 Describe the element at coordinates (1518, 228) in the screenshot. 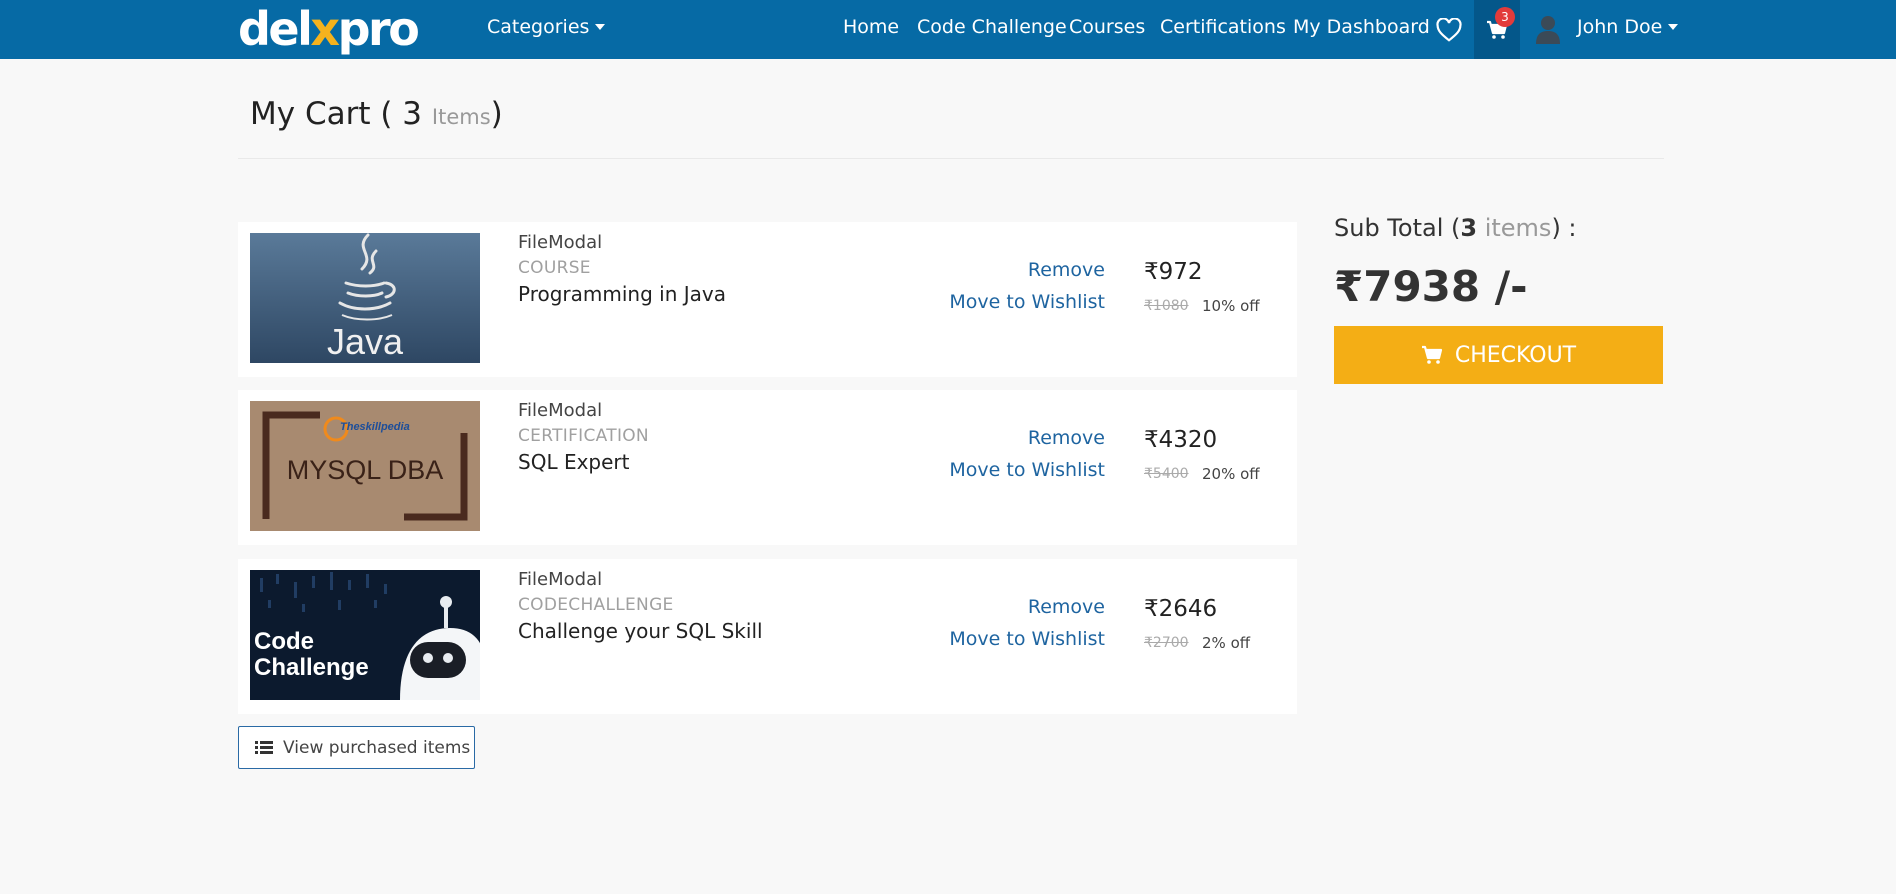

I see `subtotal-items-word: items` at that location.